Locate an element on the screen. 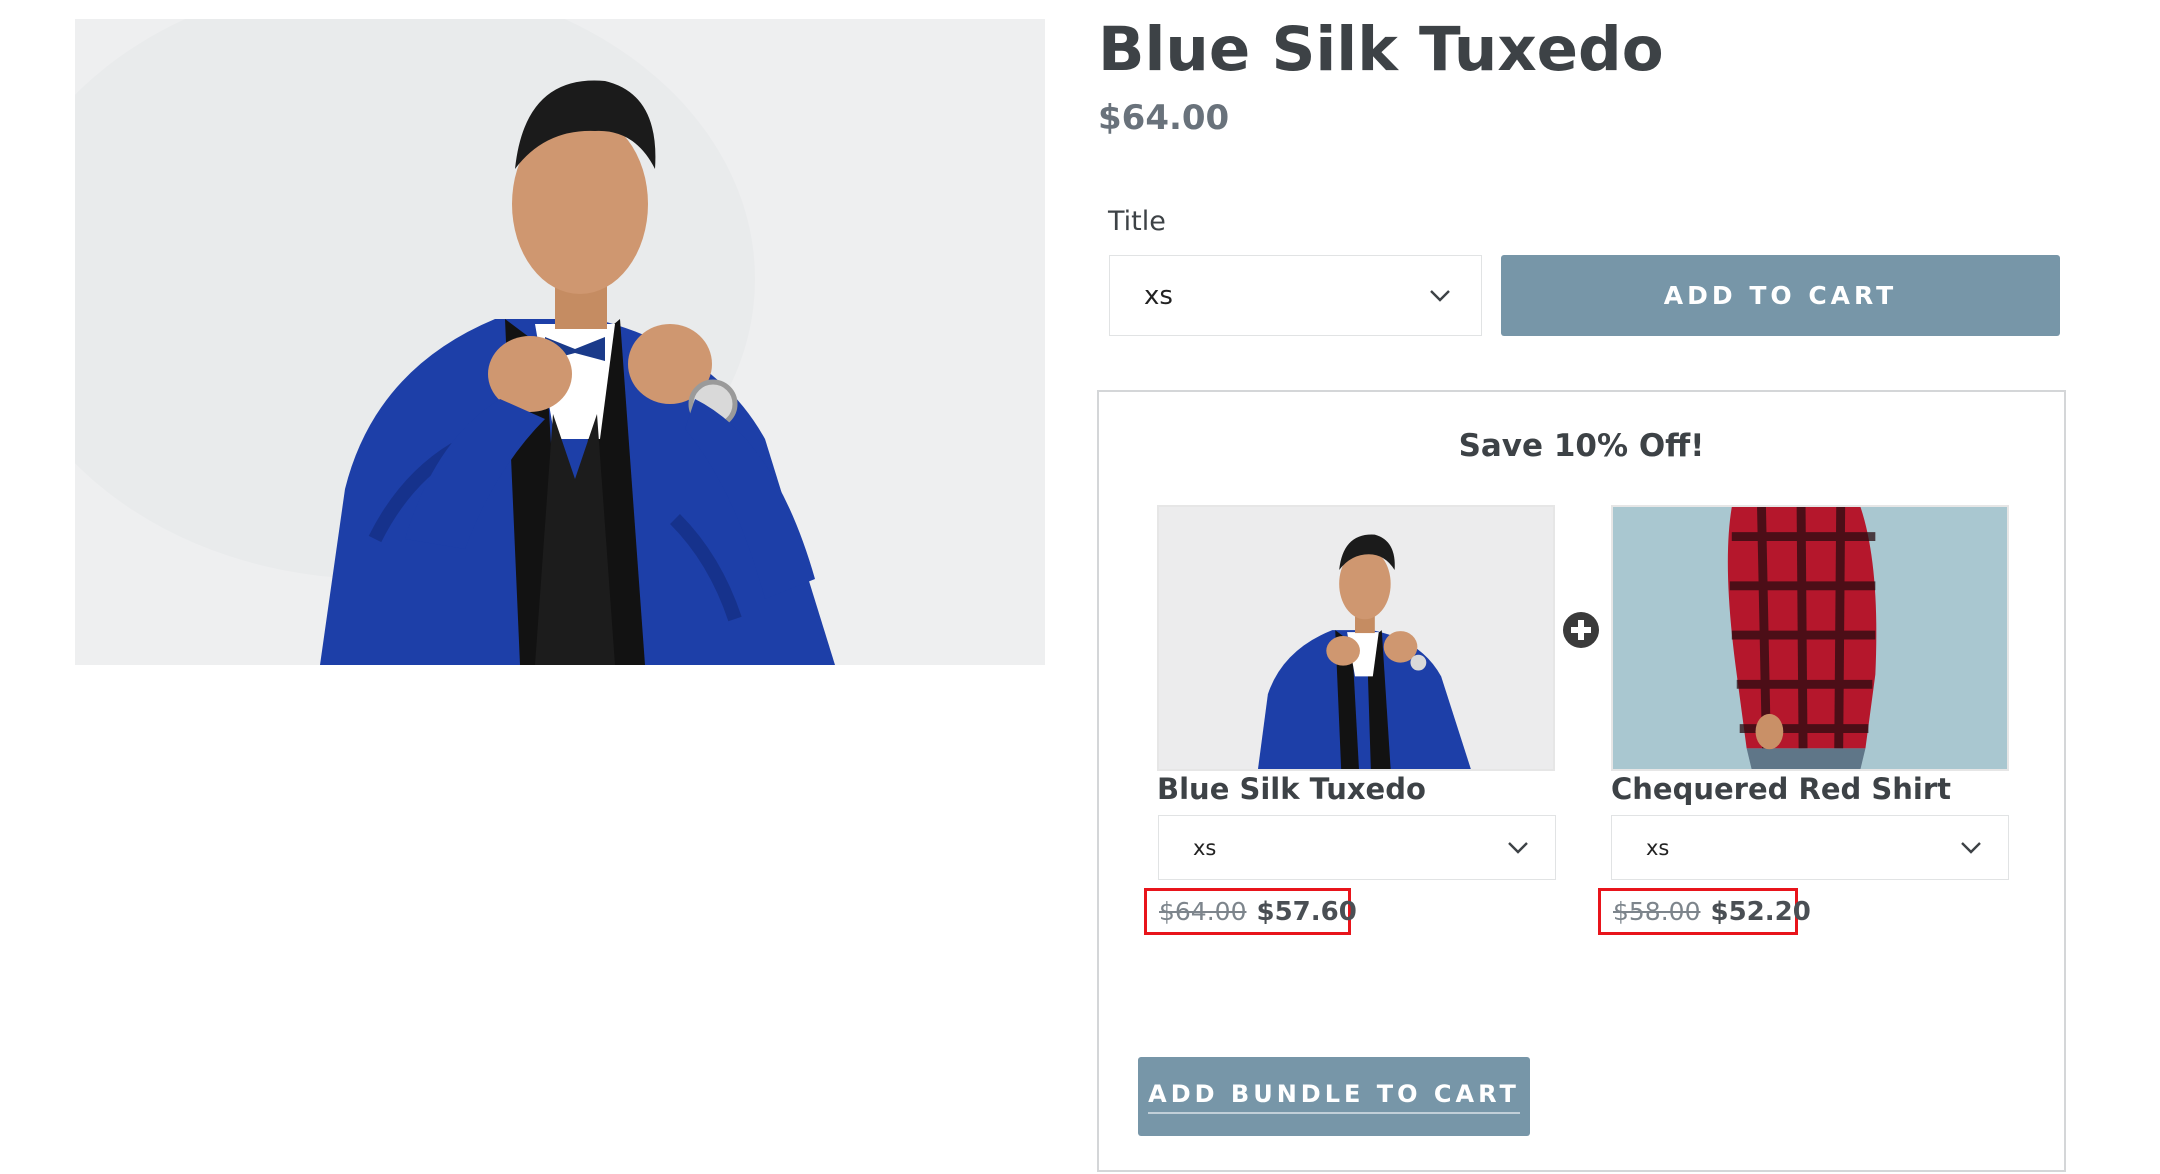  size-select: xs is located at coordinates (1295, 295).